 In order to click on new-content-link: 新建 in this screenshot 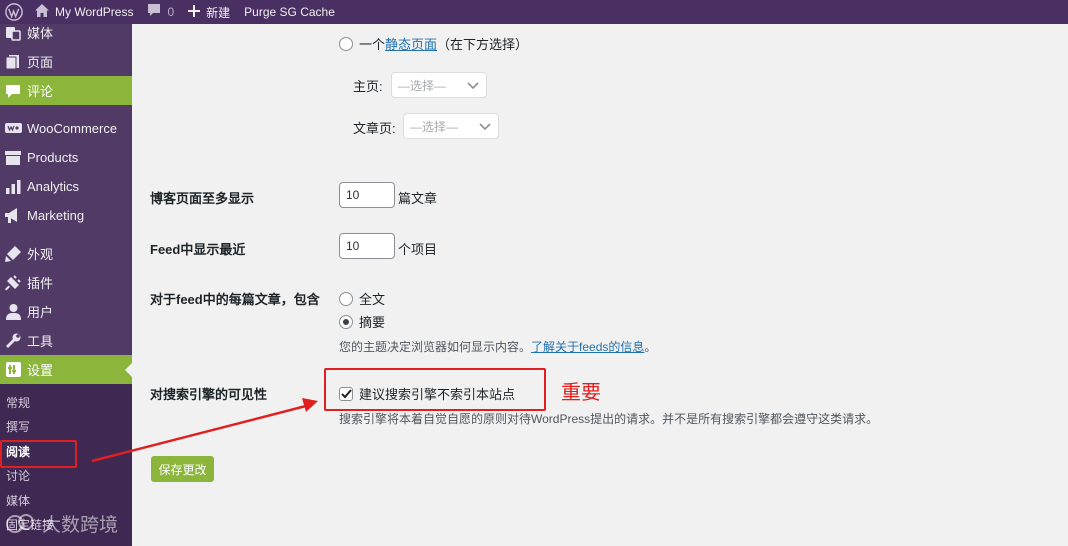, I will do `click(209, 12)`.